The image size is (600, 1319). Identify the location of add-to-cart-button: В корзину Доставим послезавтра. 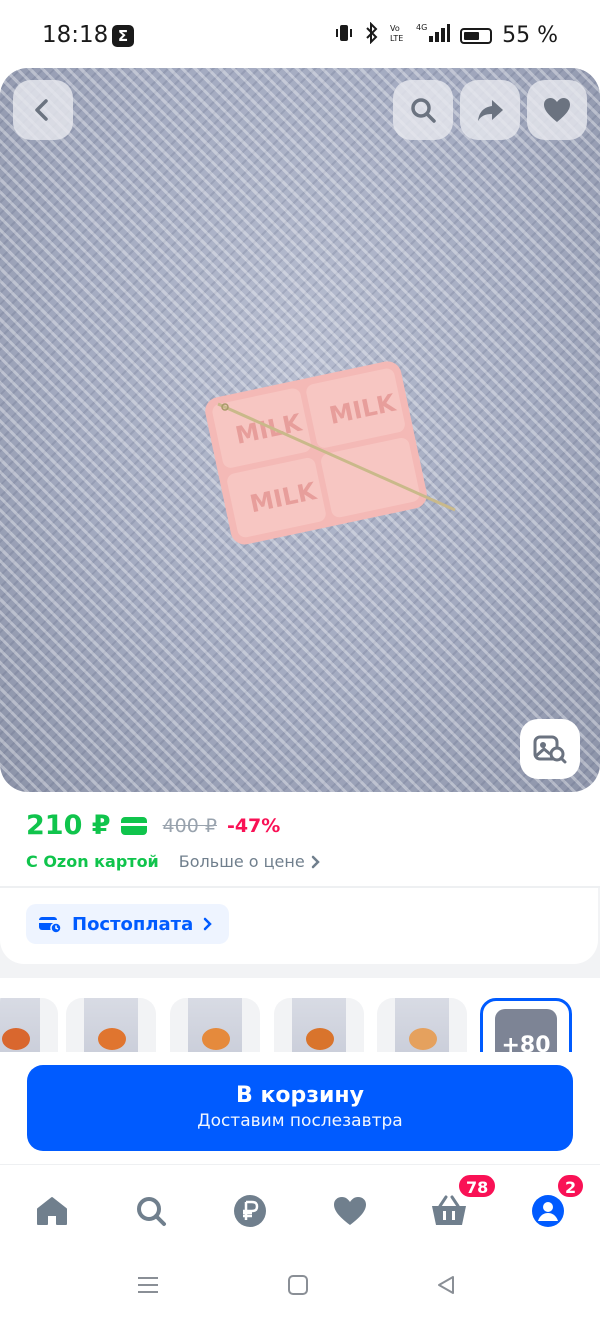
(300, 1108).